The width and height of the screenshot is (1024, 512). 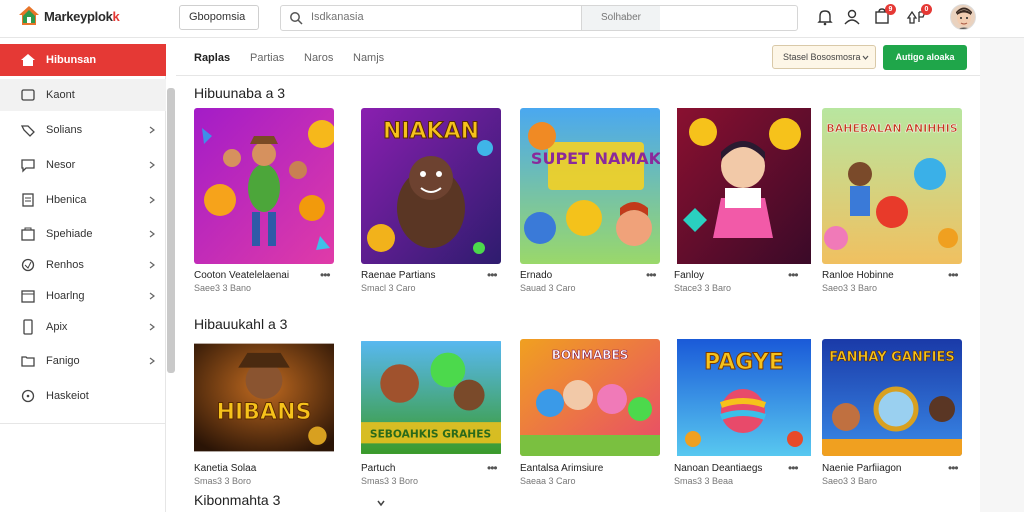 I want to click on game-subtitle: Sauad 3 Caro, so click(x=548, y=288).